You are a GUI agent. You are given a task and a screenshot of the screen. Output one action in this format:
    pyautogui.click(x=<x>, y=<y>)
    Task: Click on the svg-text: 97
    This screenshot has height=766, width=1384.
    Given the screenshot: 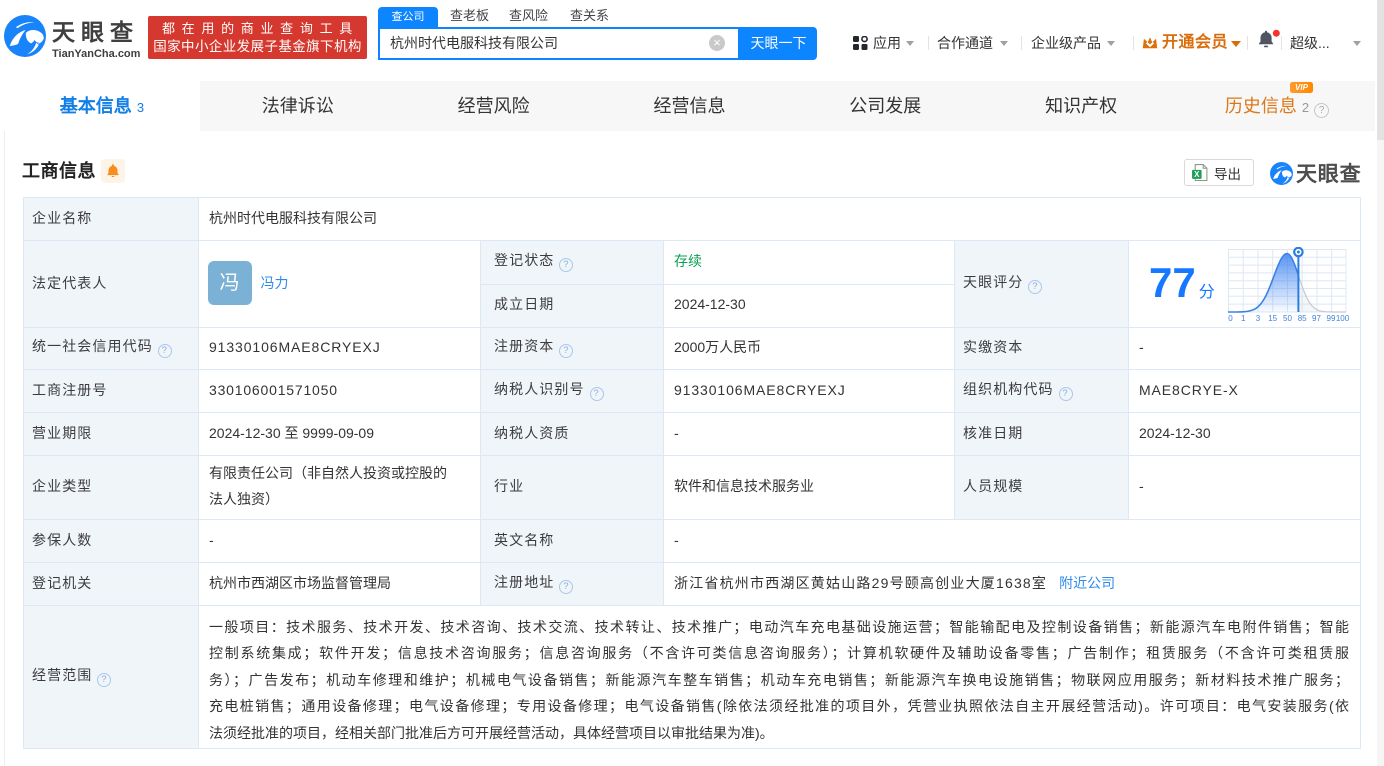 What is the action you would take?
    pyautogui.click(x=1316, y=318)
    